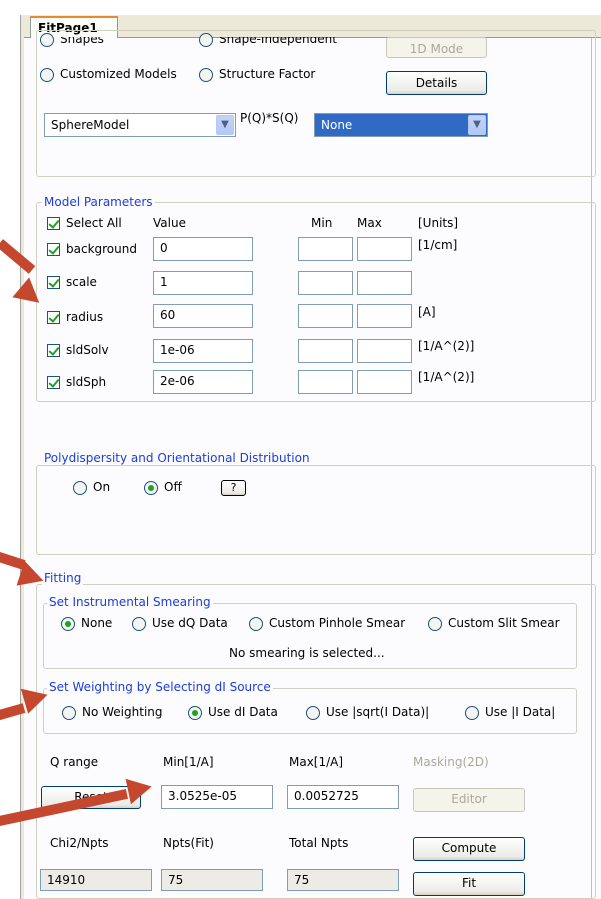 This screenshot has height=899, width=601. What do you see at coordinates (69, 713) in the screenshot?
I see `radio-no-weighting` at bounding box center [69, 713].